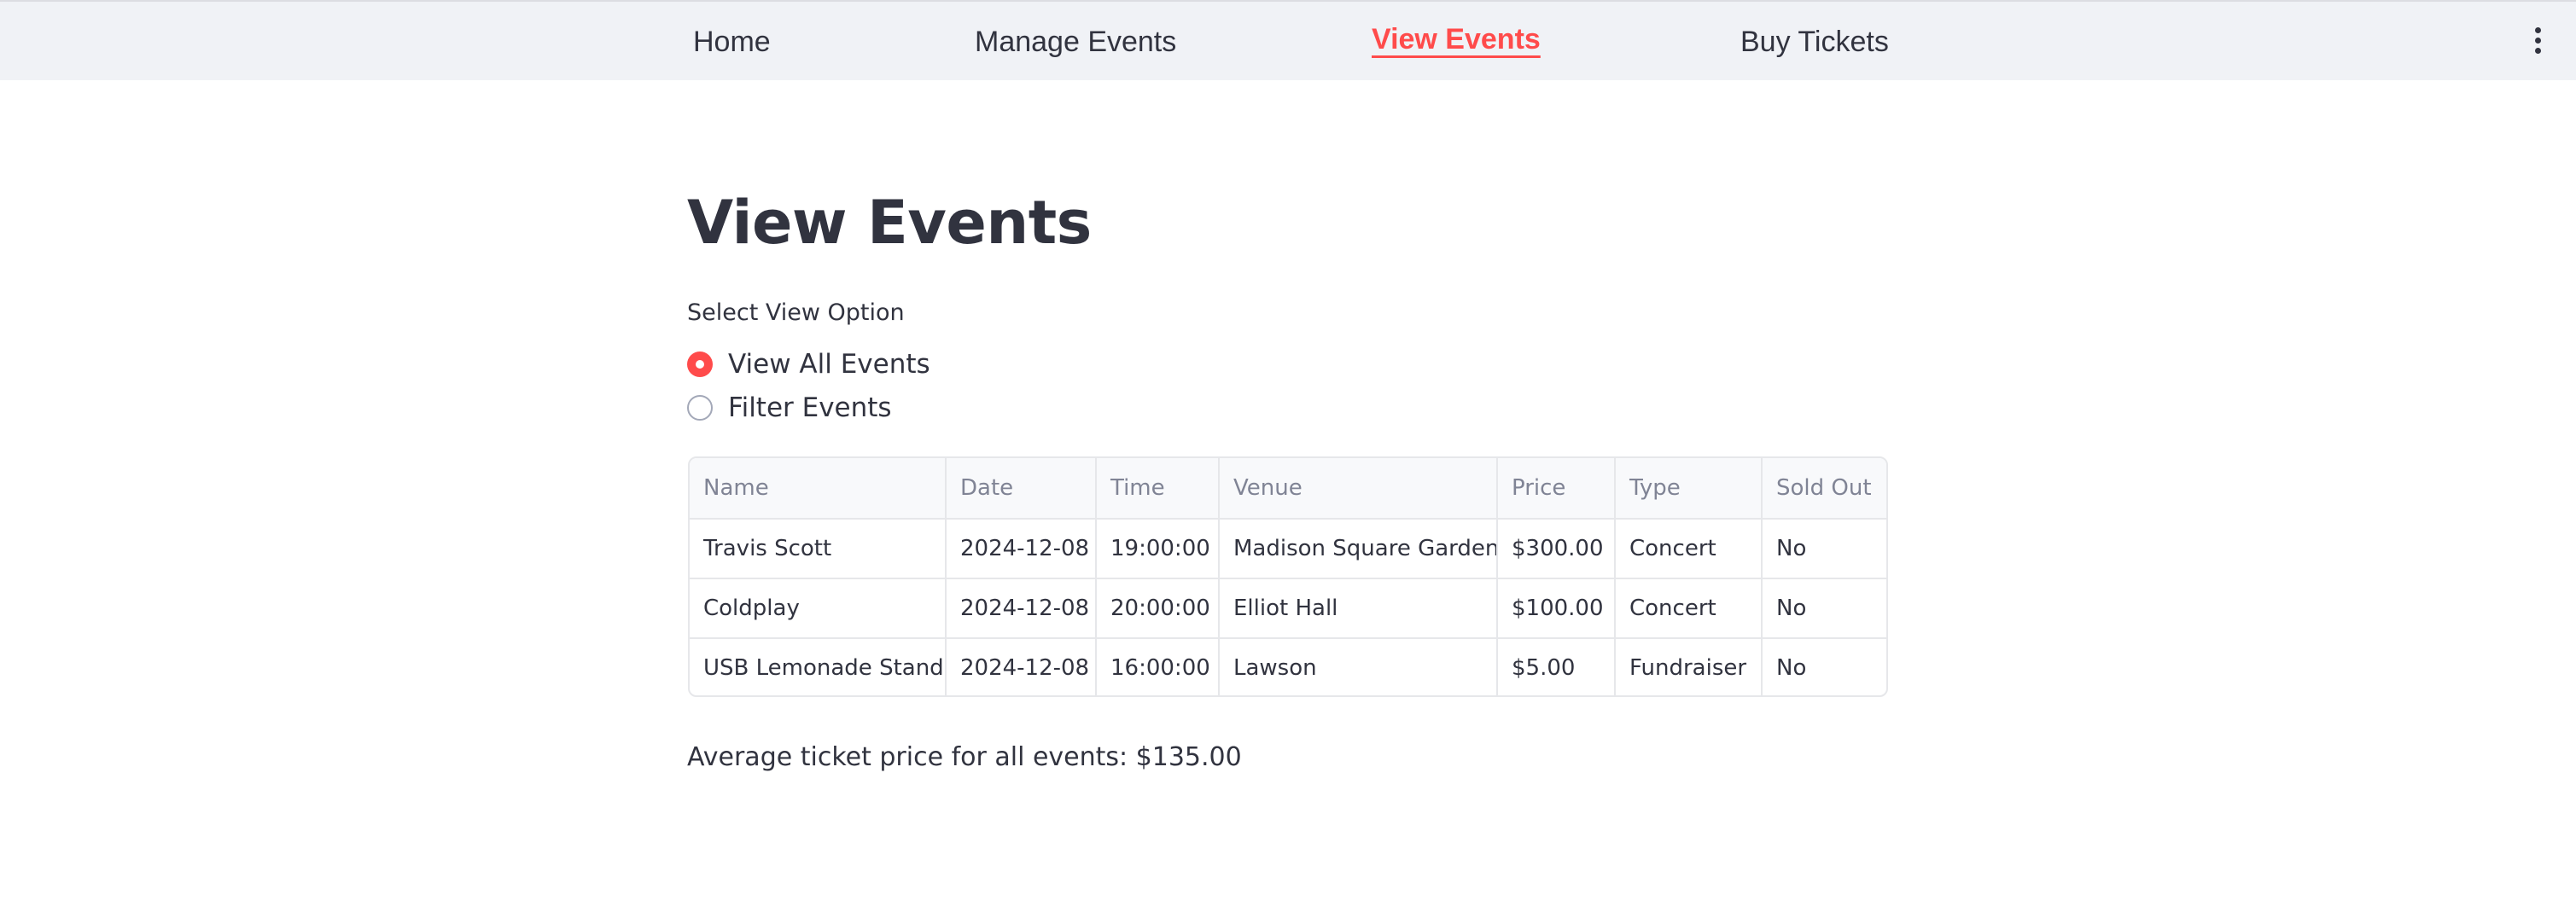 This screenshot has width=2576, height=918. I want to click on nav-manage-events-label: Manage Events, so click(1076, 42).